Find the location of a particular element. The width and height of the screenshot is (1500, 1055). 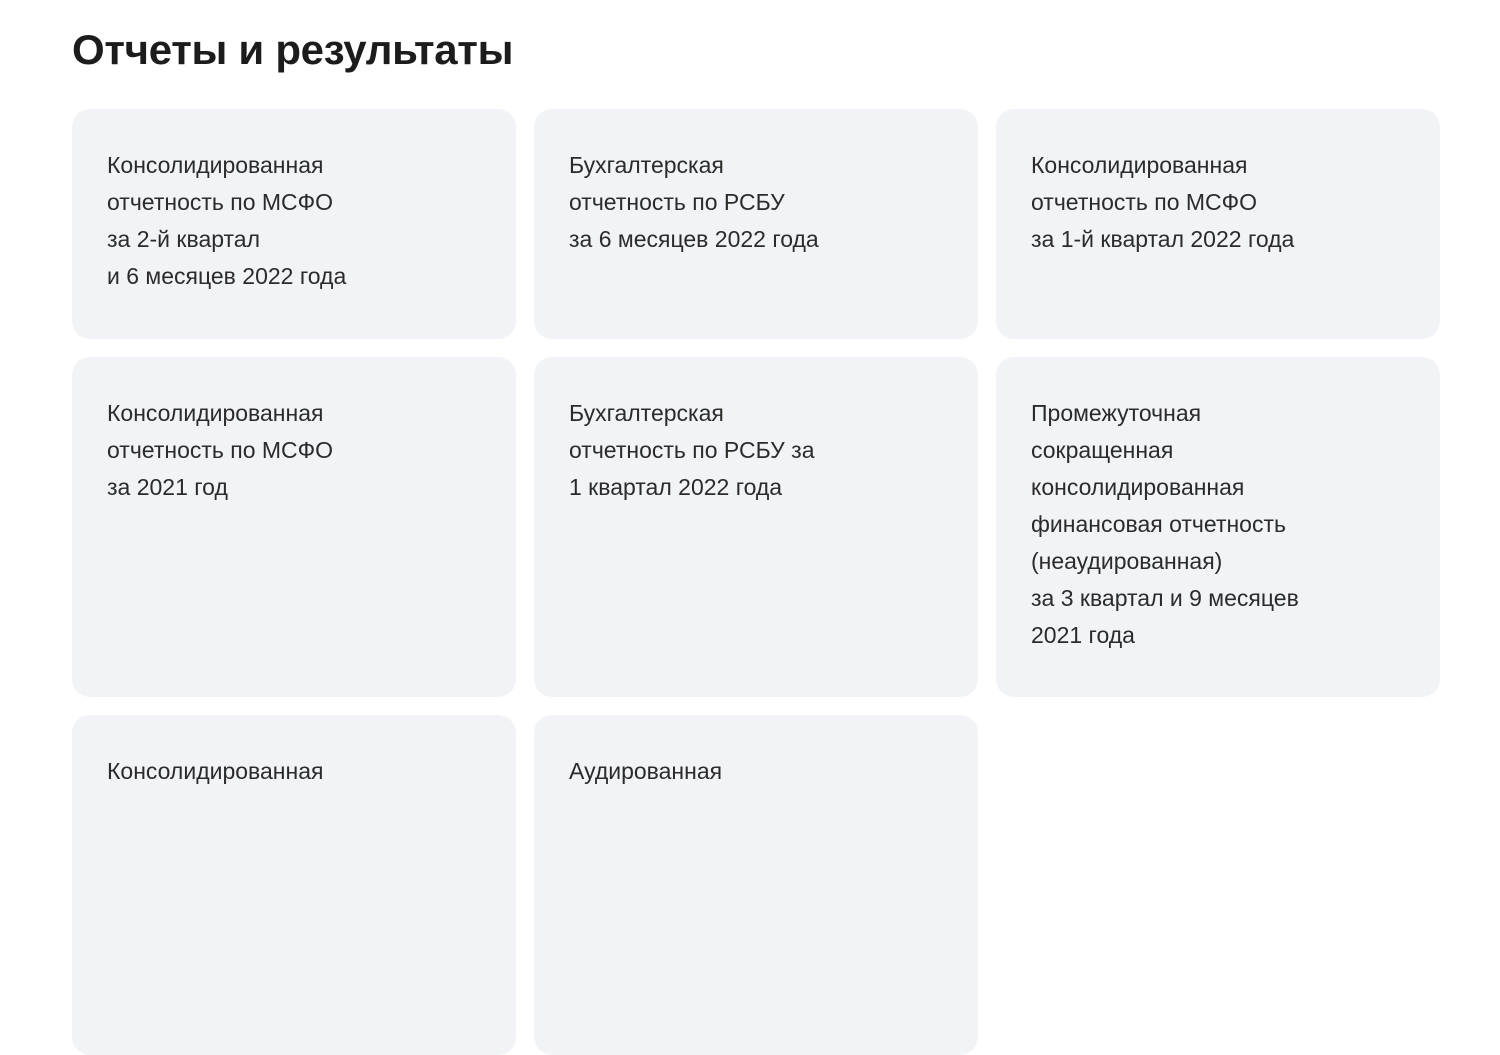

report-card-title: Консолидированная is located at coordinates (215, 771).